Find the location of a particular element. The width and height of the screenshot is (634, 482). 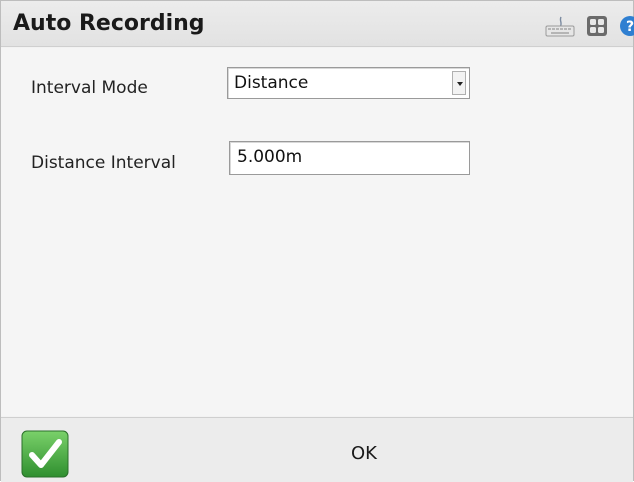

window-title: Auto Recording is located at coordinates (109, 23).